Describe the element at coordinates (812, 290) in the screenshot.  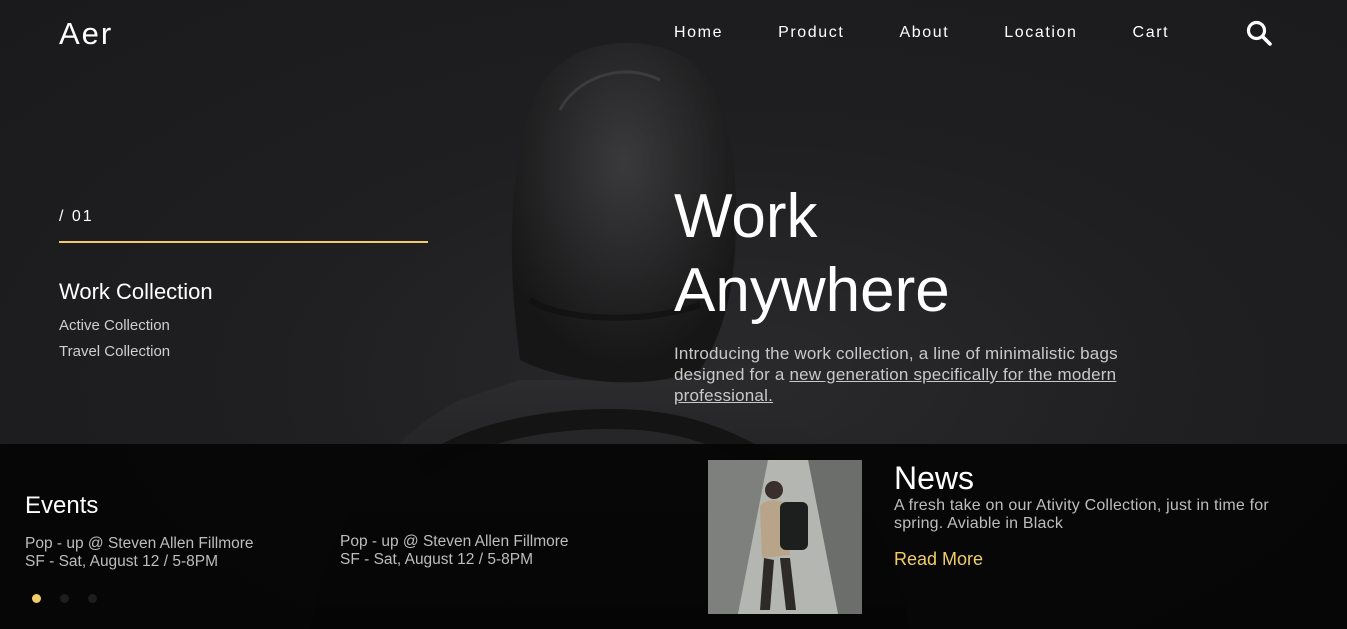
I see `headline-line-2: Anywhere` at that location.